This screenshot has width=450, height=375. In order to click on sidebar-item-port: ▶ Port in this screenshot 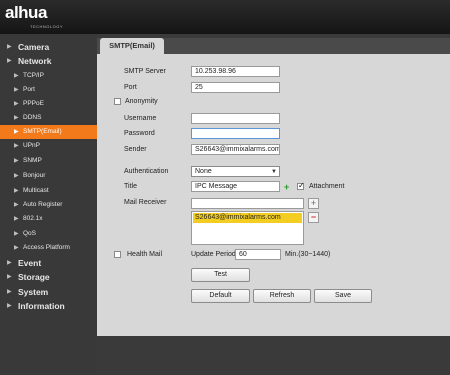, I will do `click(48, 90)`.